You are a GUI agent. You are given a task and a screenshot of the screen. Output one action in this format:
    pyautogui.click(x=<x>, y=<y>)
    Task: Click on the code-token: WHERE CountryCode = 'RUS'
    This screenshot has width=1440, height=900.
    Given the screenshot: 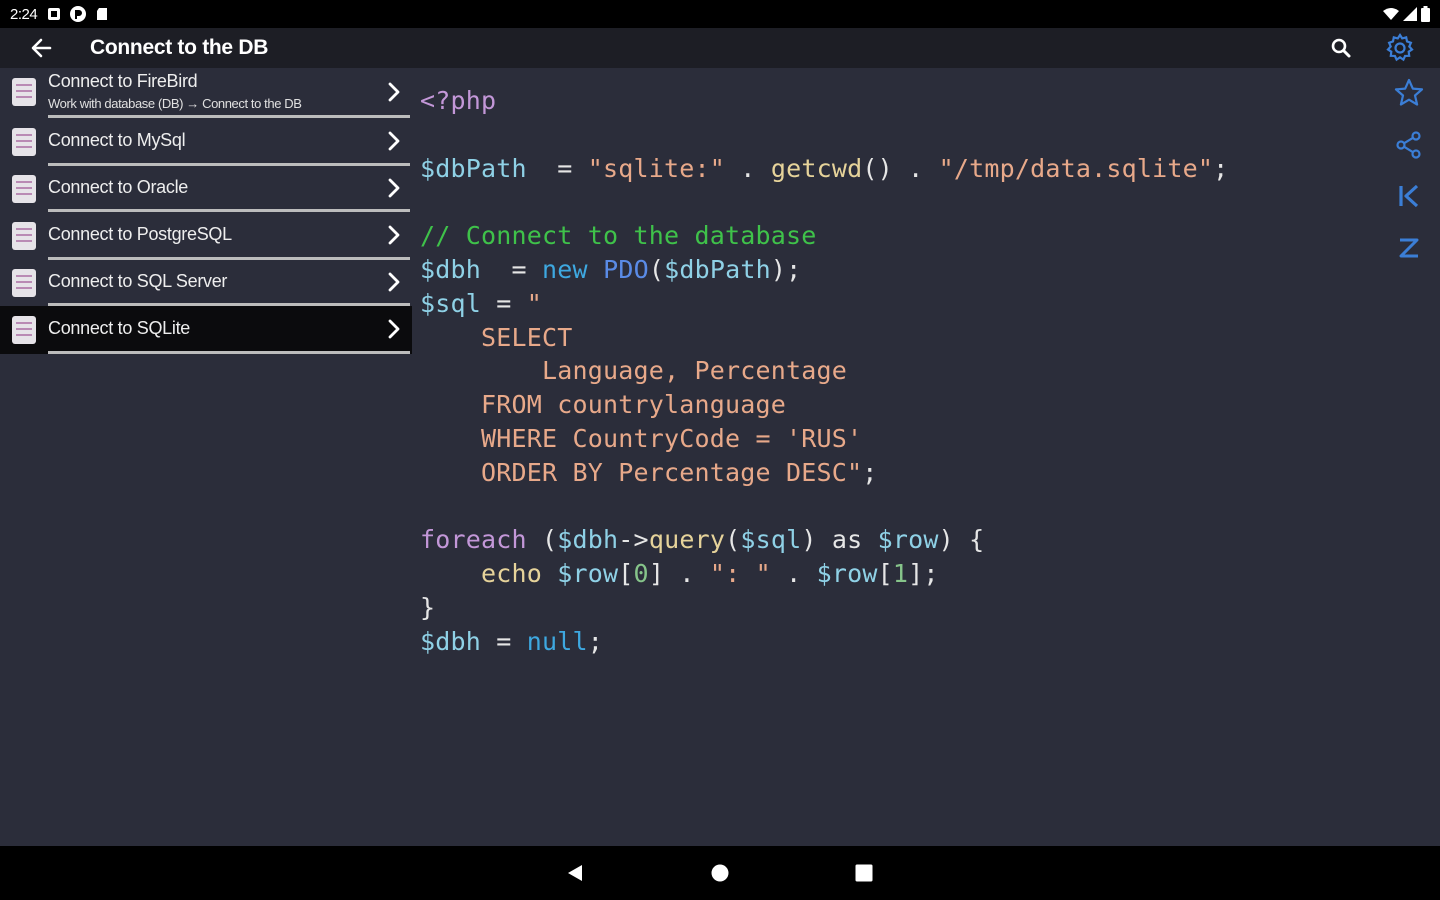 What is the action you would take?
    pyautogui.click(x=641, y=438)
    